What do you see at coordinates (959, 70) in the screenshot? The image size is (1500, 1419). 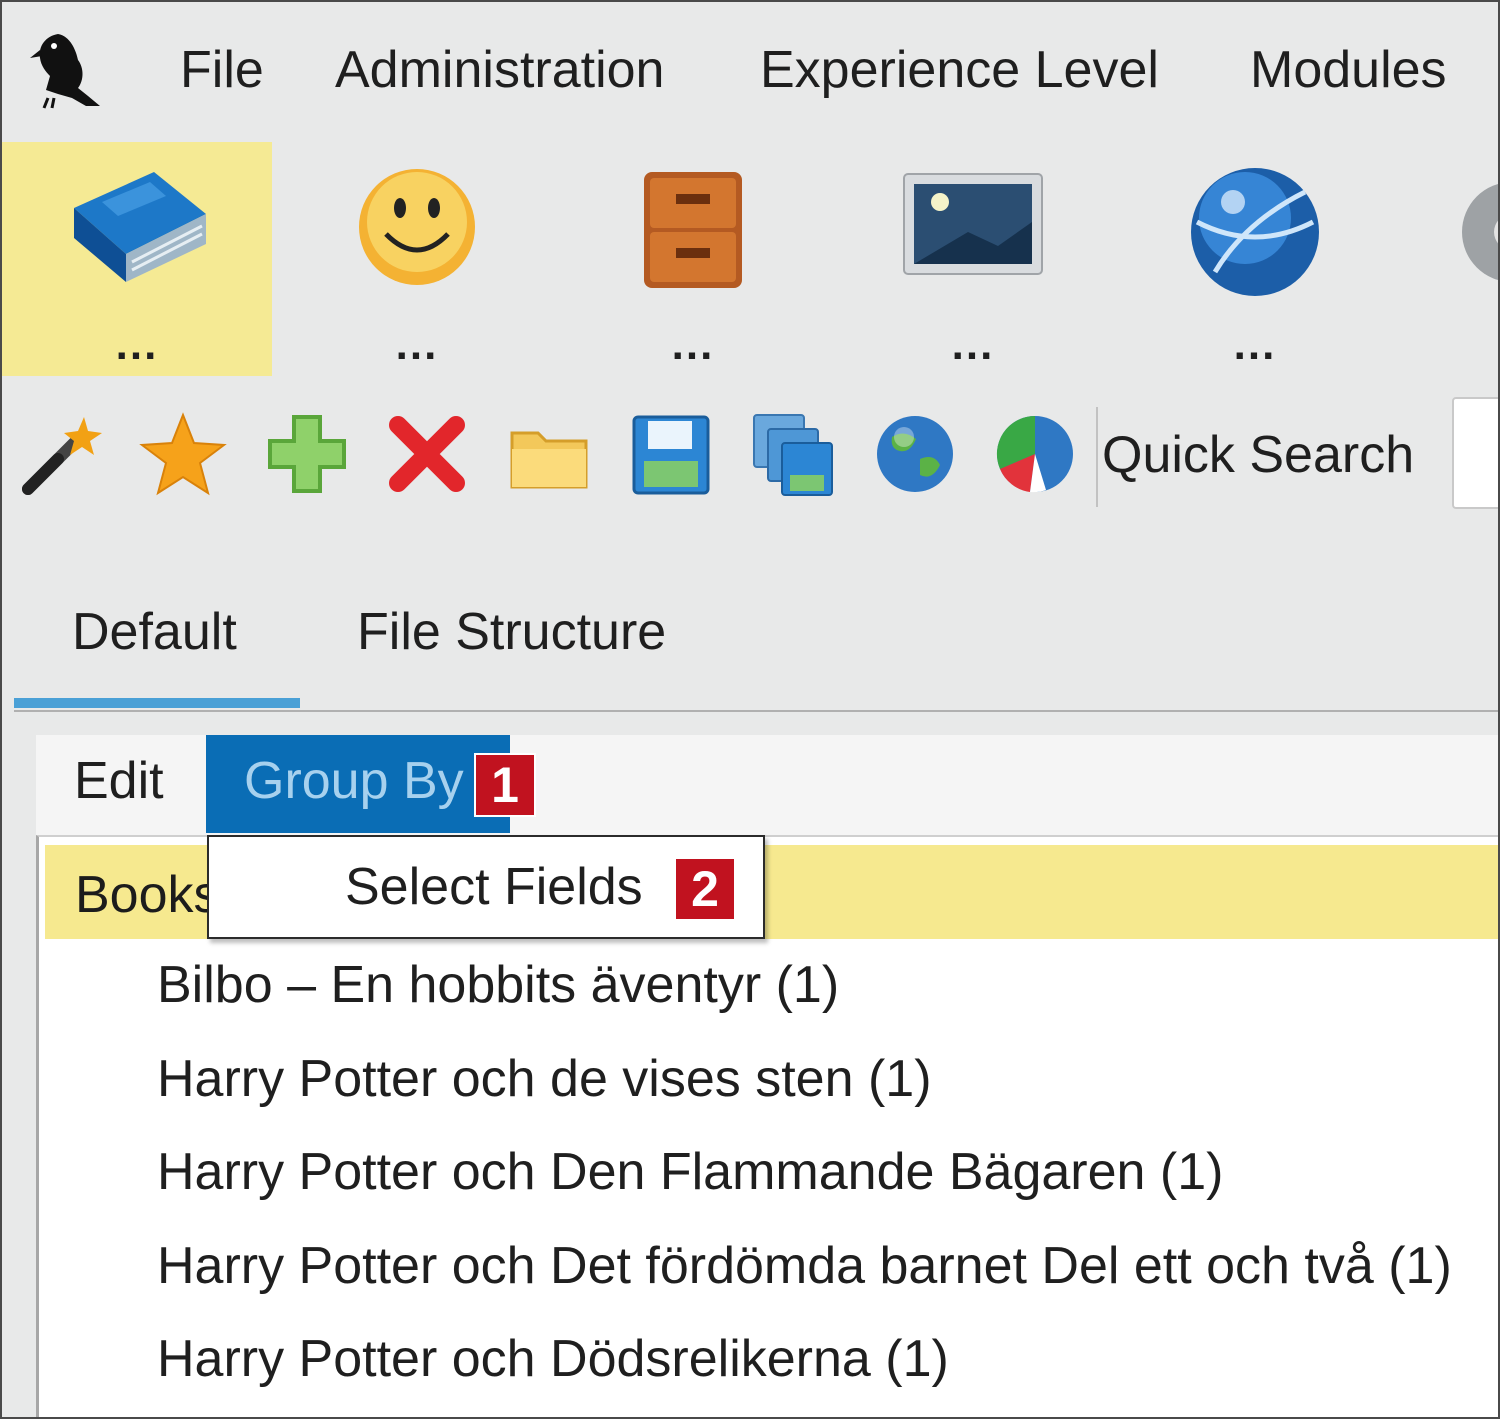 I see `menu-experience-level: Experience Level` at bounding box center [959, 70].